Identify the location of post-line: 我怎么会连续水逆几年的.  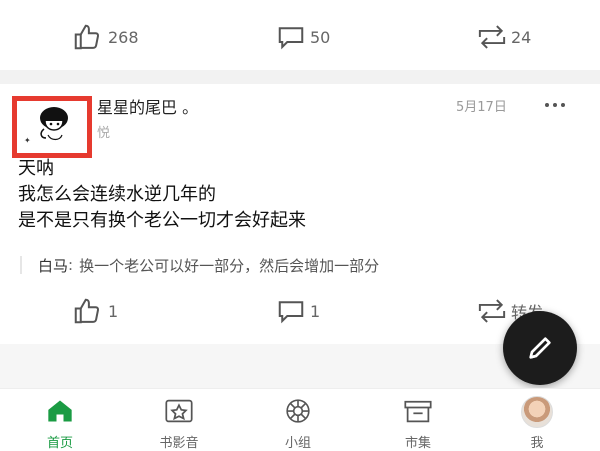
(117, 194).